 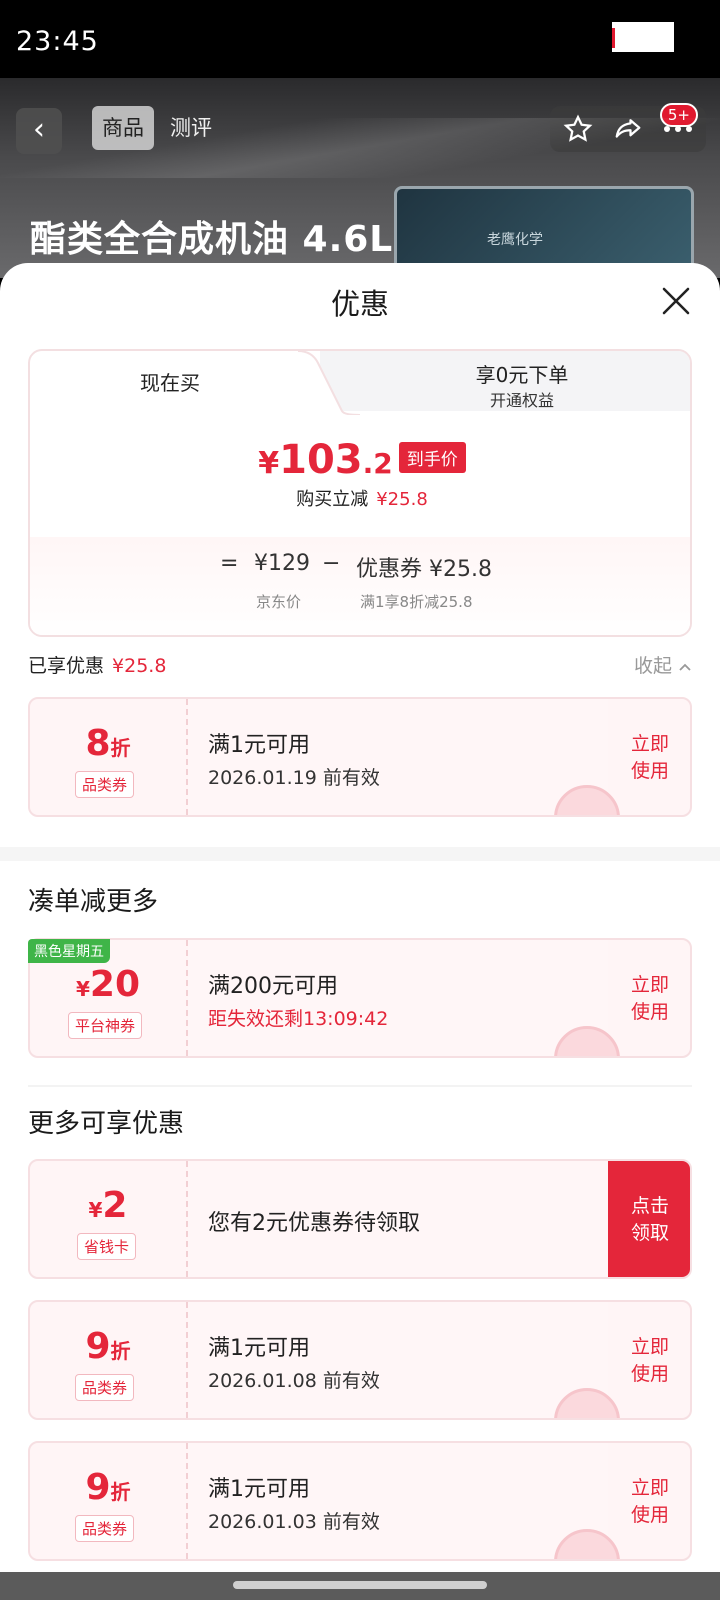 What do you see at coordinates (515, 240) in the screenshot?
I see `product-image-brand: 老鹰化学` at bounding box center [515, 240].